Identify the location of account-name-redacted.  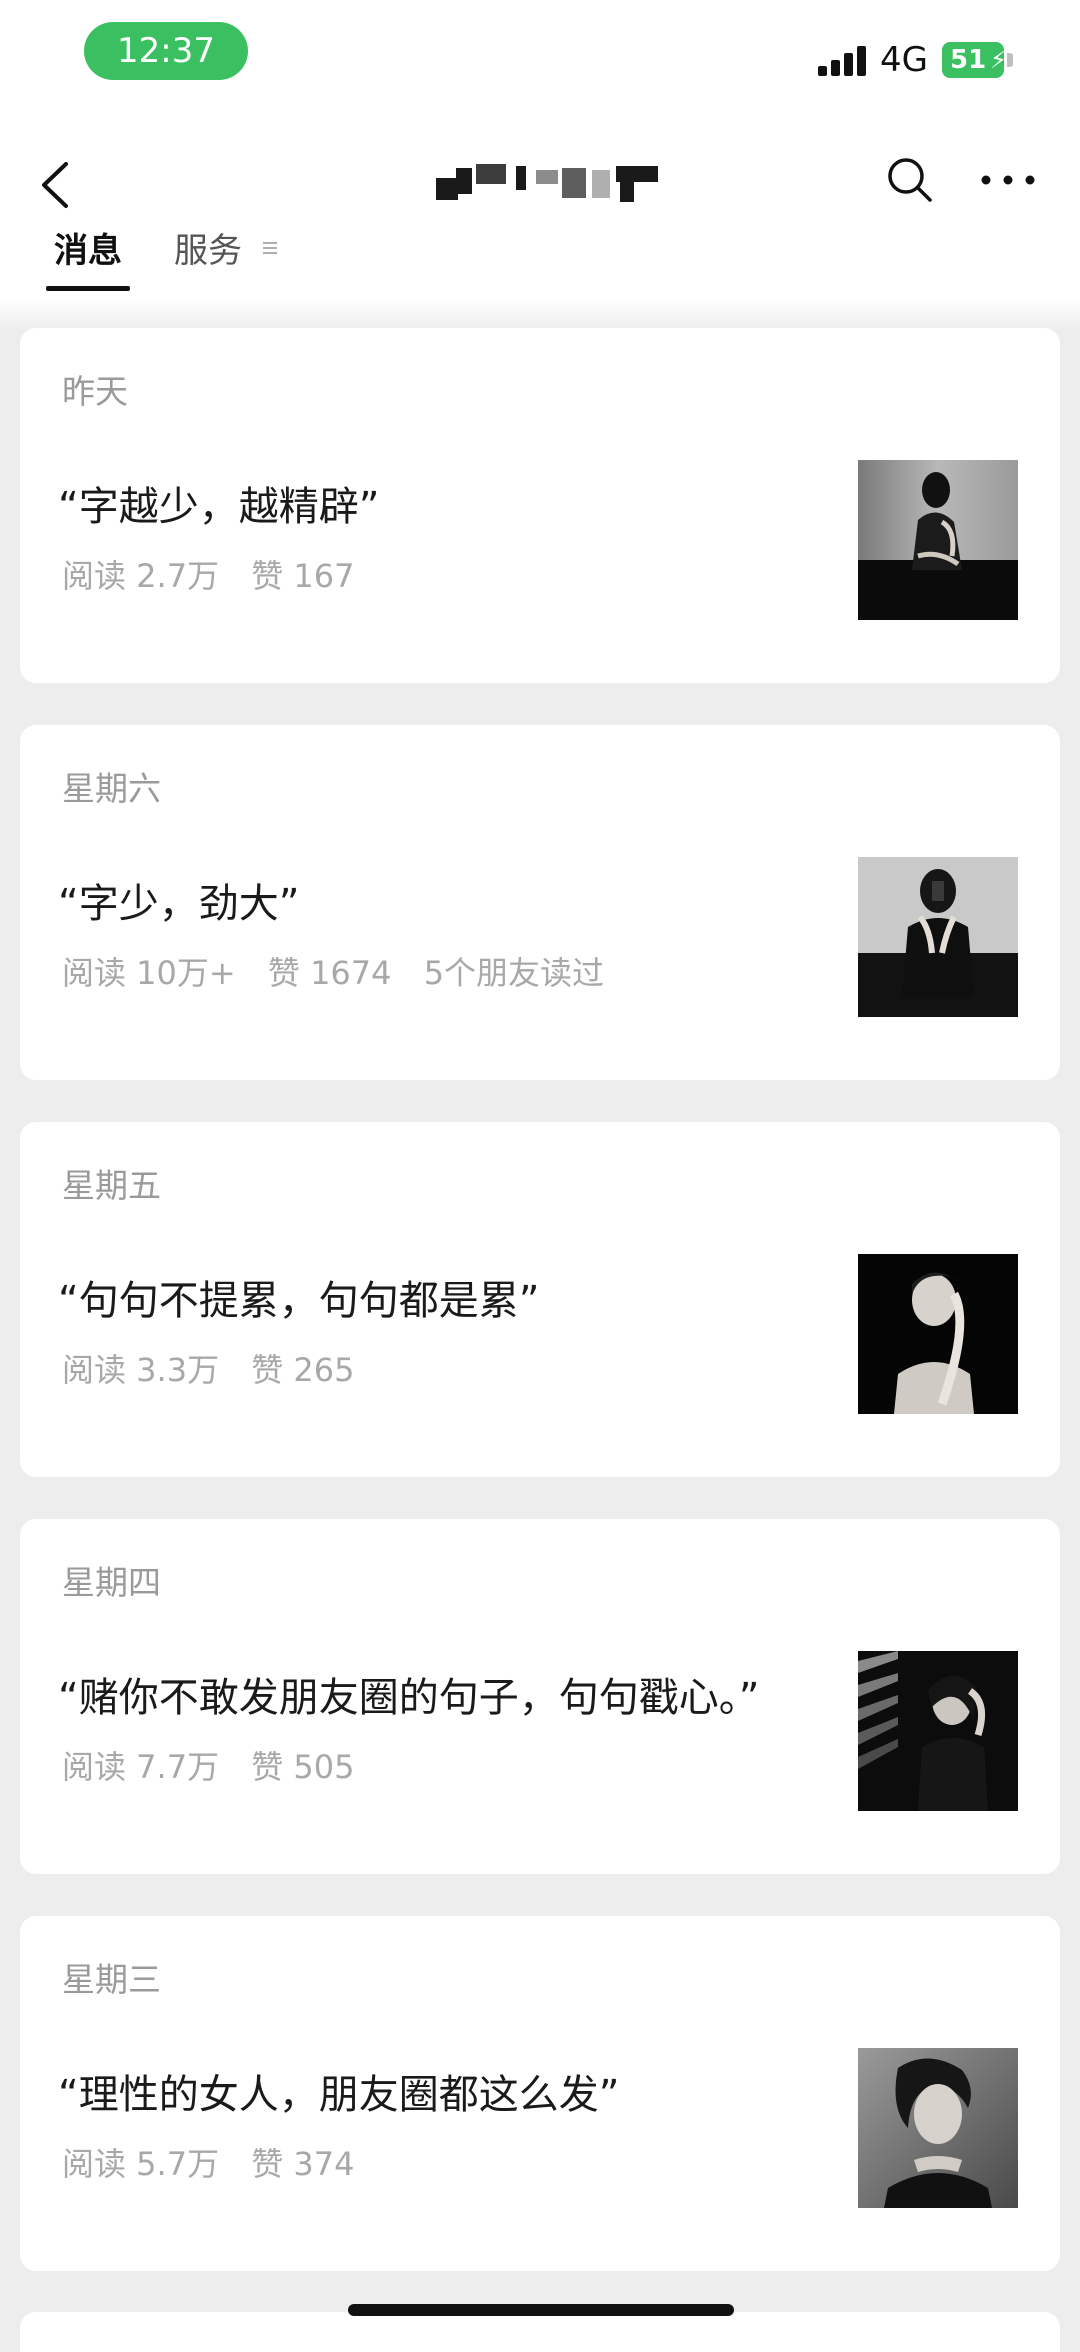
(547, 184).